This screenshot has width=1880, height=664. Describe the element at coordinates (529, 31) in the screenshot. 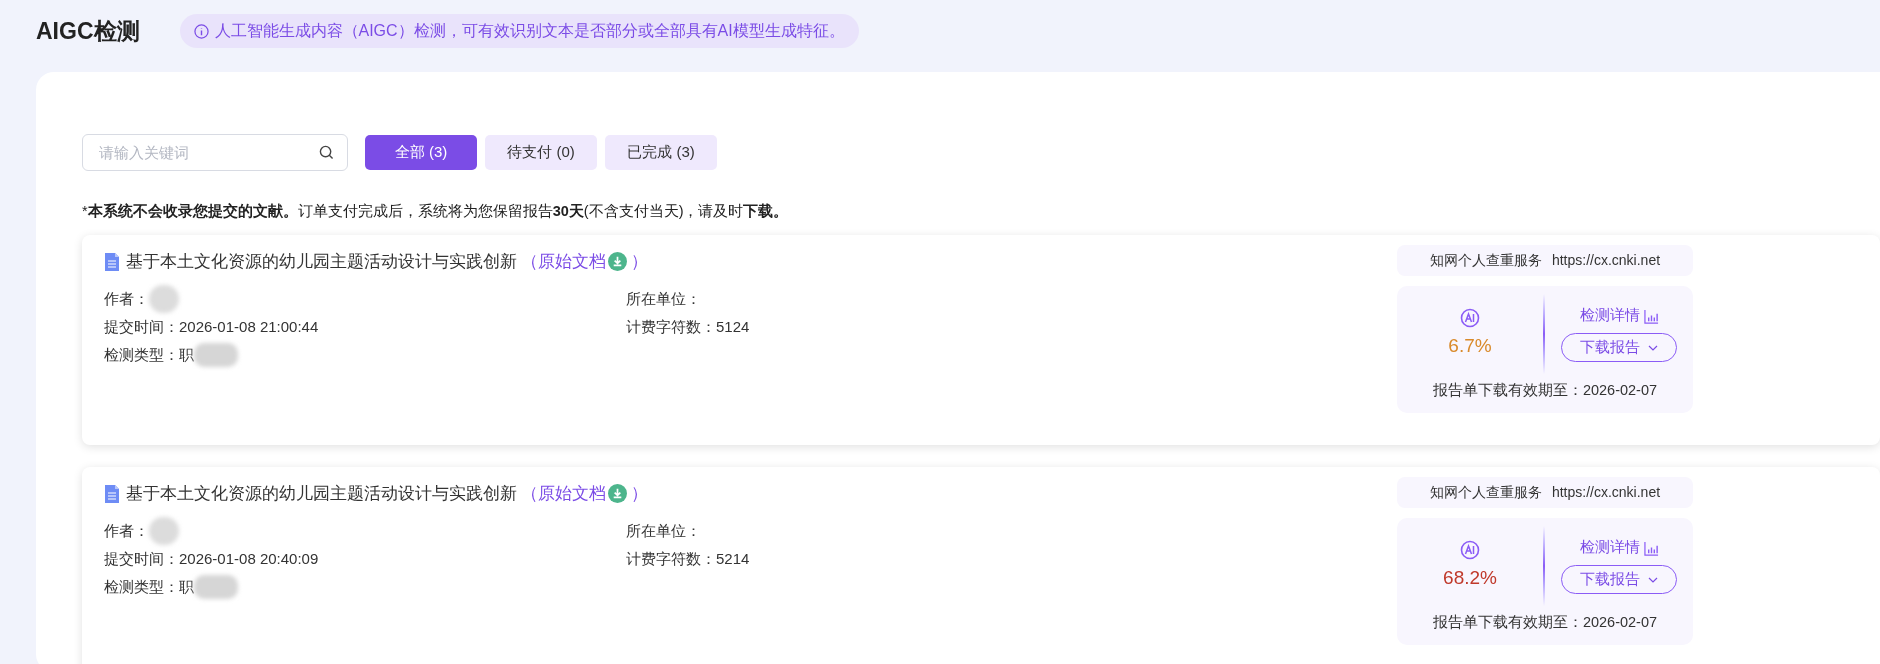

I see `notice-text: 人工智能生成内容（AIGC）检测，可有效识别文本是否部分或全部具有AI模型生成特征。` at that location.